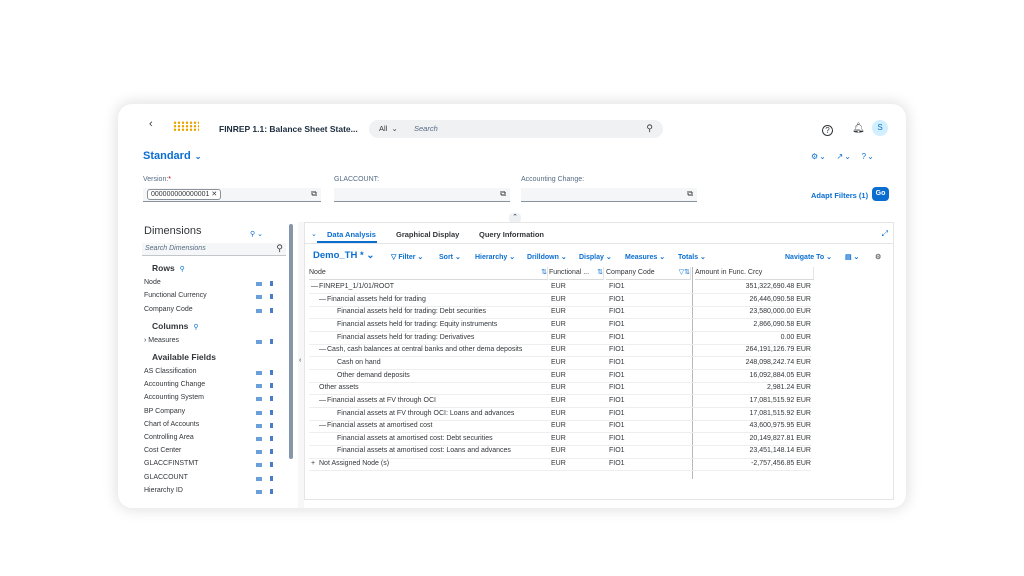 The width and height of the screenshot is (1024, 576). Describe the element at coordinates (819, 156) in the screenshot. I see `settings-icon: ⚙⌄` at that location.